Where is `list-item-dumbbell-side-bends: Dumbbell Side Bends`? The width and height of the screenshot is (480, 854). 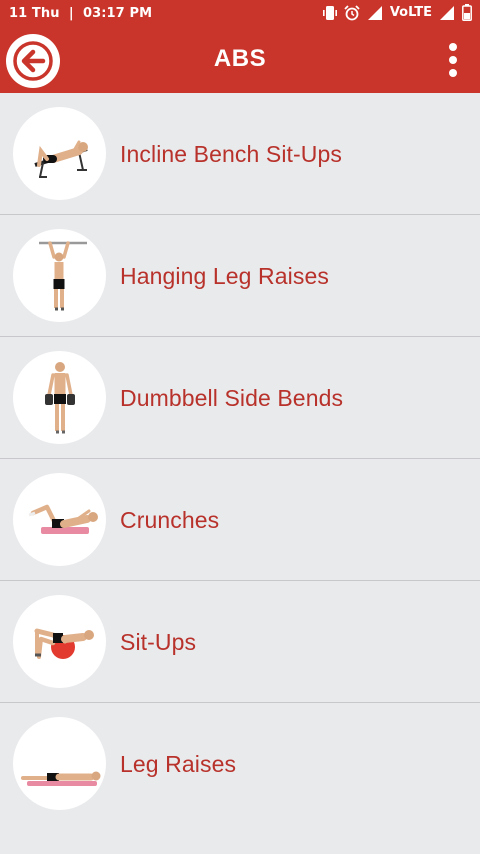 list-item-dumbbell-side-bends: Dumbbell Side Bends is located at coordinates (240, 398).